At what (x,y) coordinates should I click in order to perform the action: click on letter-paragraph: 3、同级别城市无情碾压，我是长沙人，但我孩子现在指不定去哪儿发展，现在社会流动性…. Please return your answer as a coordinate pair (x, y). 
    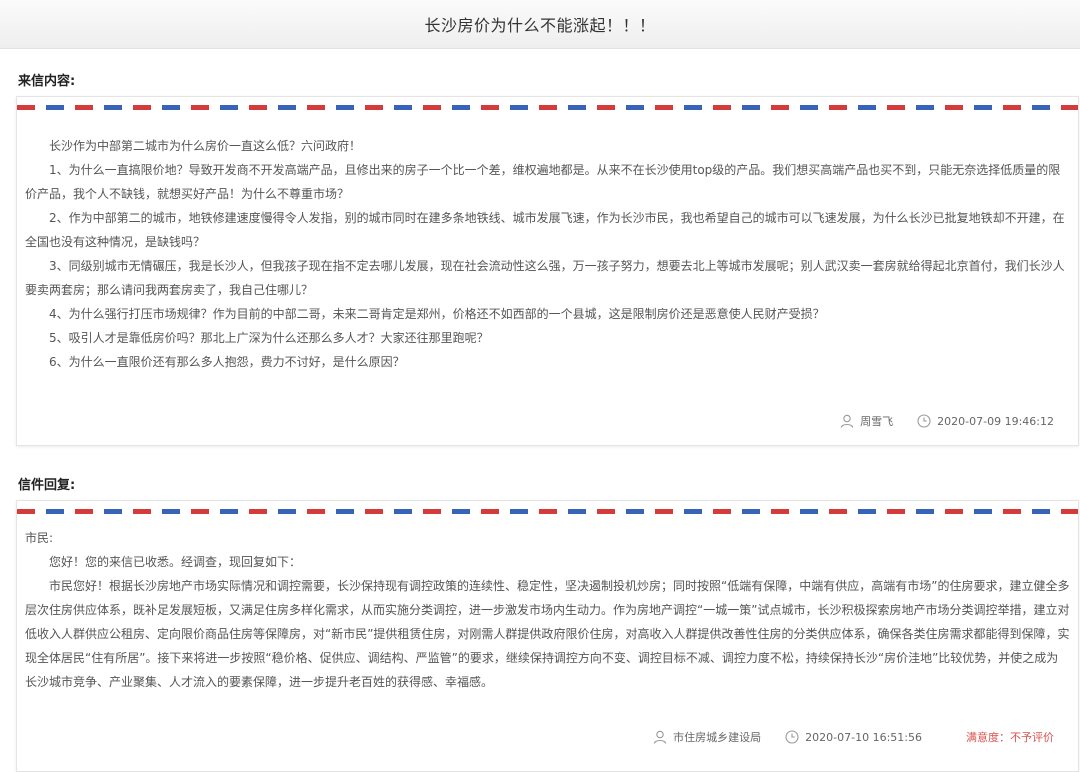
    Looking at the image, I should click on (545, 278).